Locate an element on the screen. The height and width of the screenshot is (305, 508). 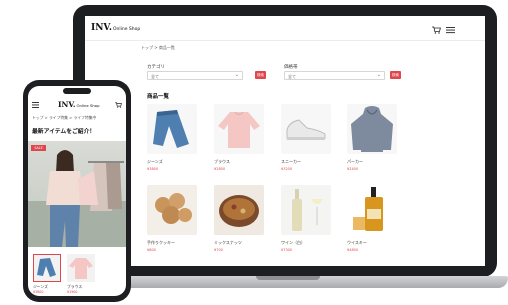
product-image-nuts is located at coordinates (239, 210).